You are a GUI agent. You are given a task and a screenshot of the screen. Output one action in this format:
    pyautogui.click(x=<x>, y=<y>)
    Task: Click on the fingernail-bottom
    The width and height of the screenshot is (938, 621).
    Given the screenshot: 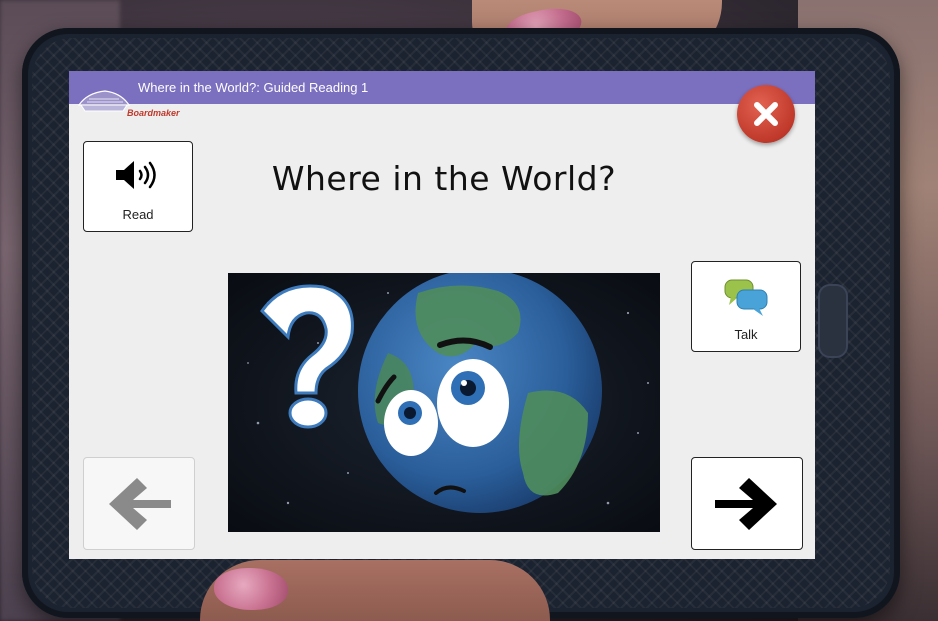 What is the action you would take?
    pyautogui.click(x=251, y=589)
    